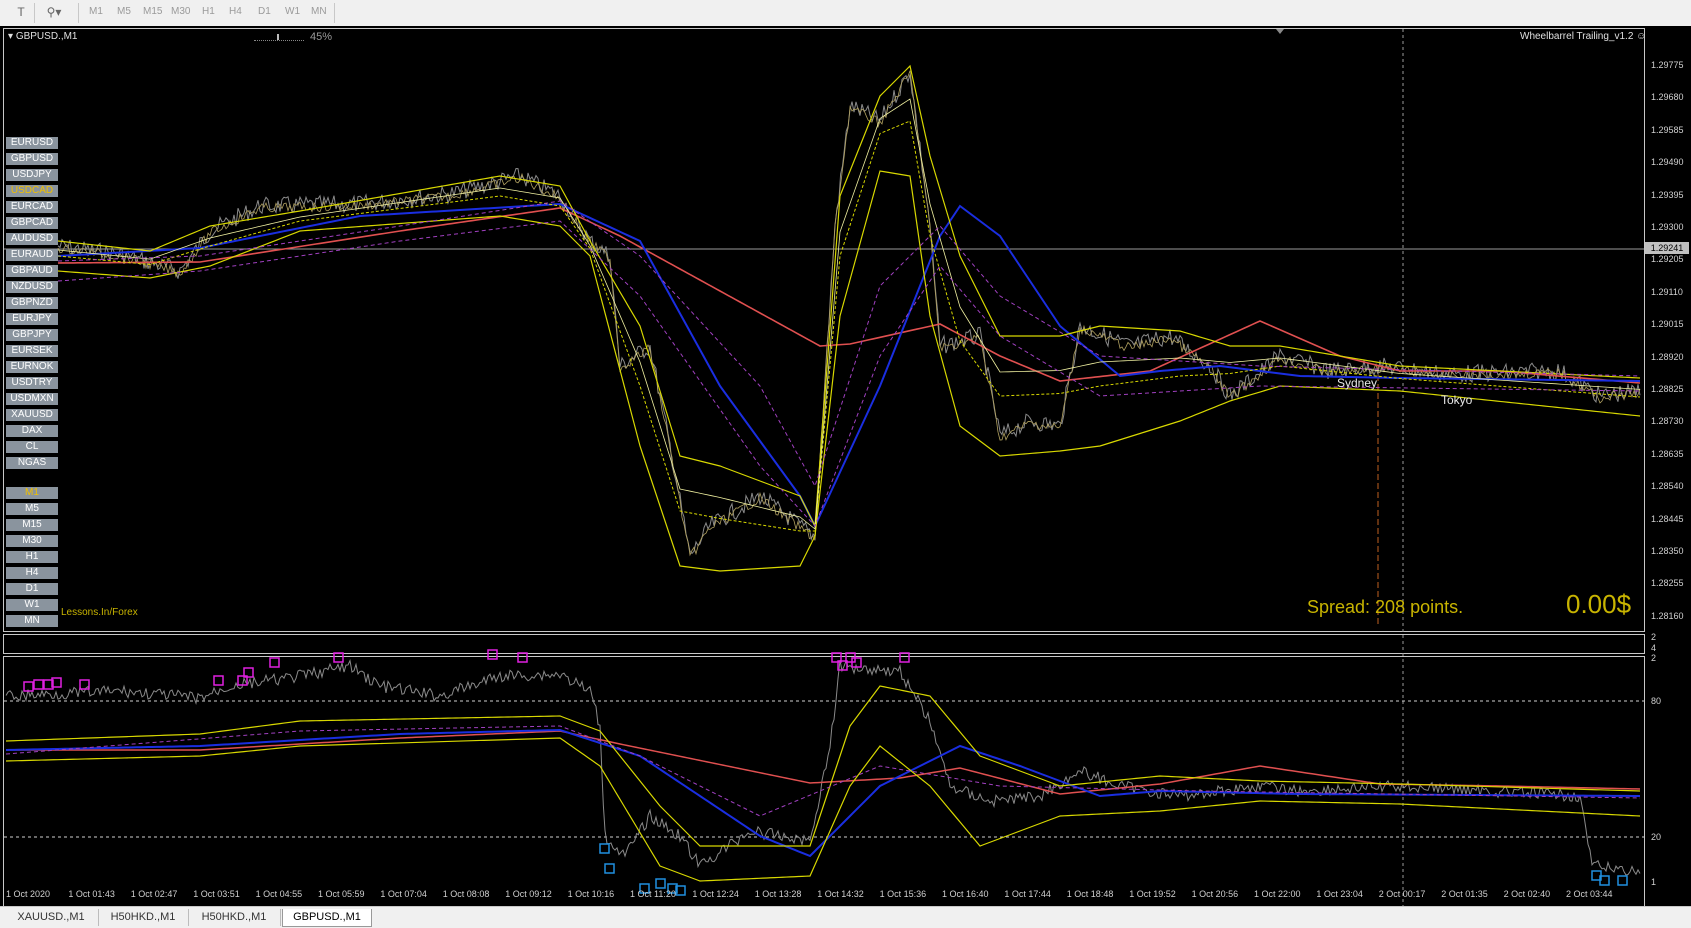 The width and height of the screenshot is (1691, 928). I want to click on progress-percent: 45%, so click(321, 37).